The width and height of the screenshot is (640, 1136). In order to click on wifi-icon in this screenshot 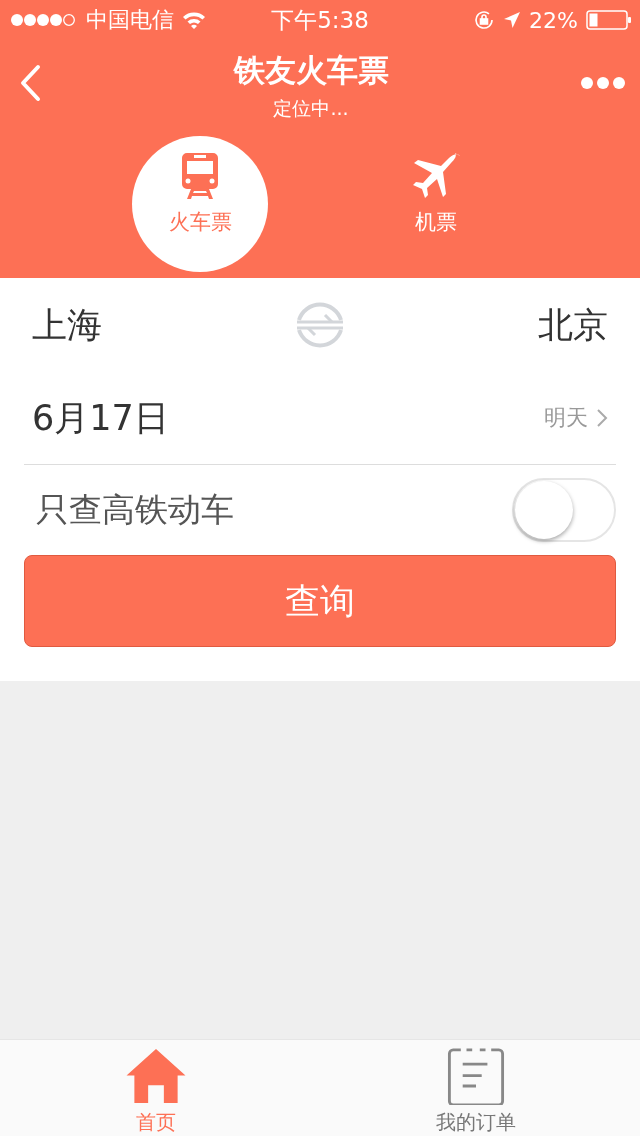, I will do `click(194, 20)`.